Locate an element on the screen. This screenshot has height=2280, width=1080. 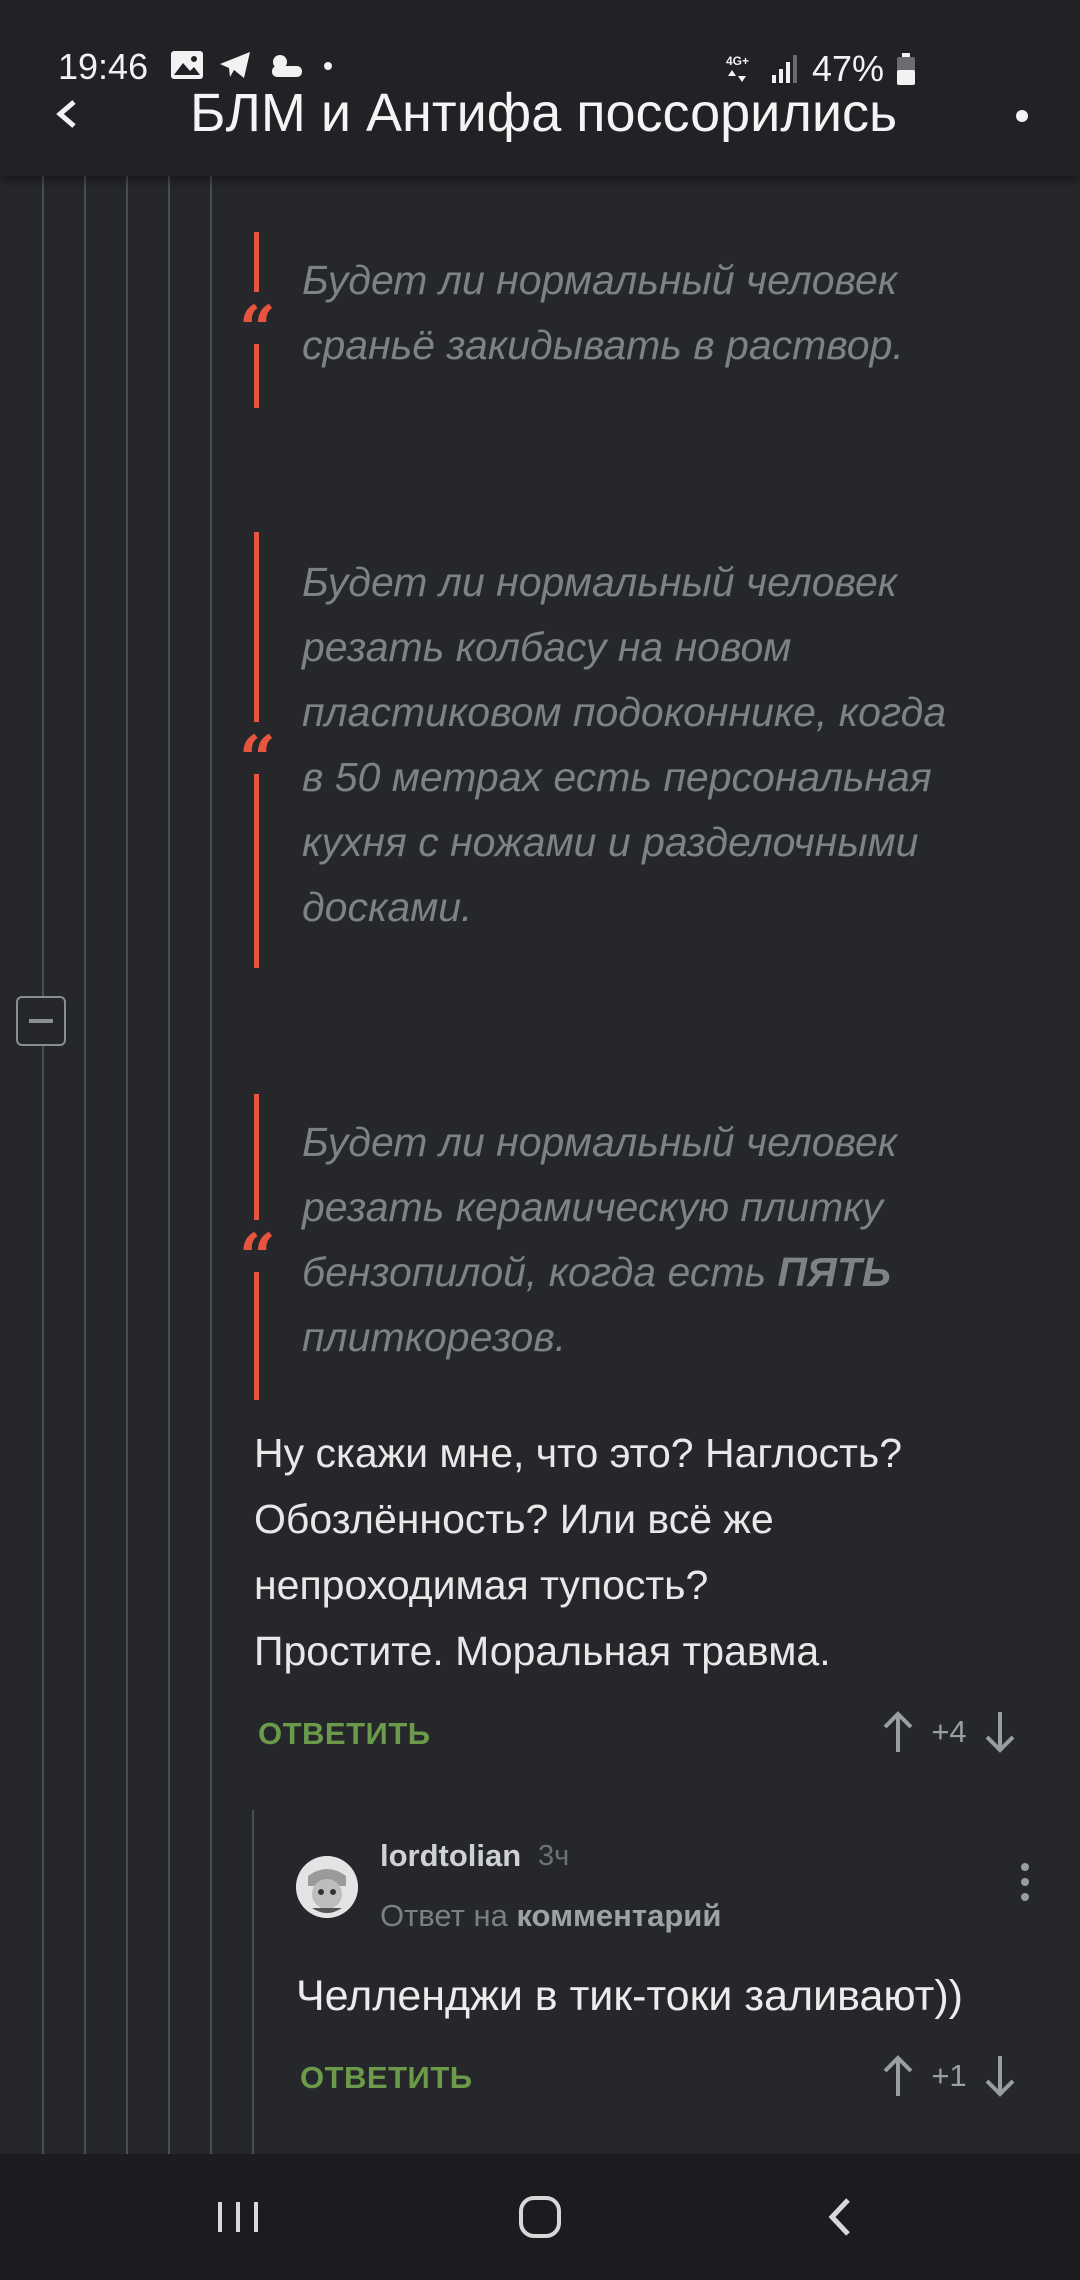
comment-time: 3ч is located at coordinates (554, 1856).